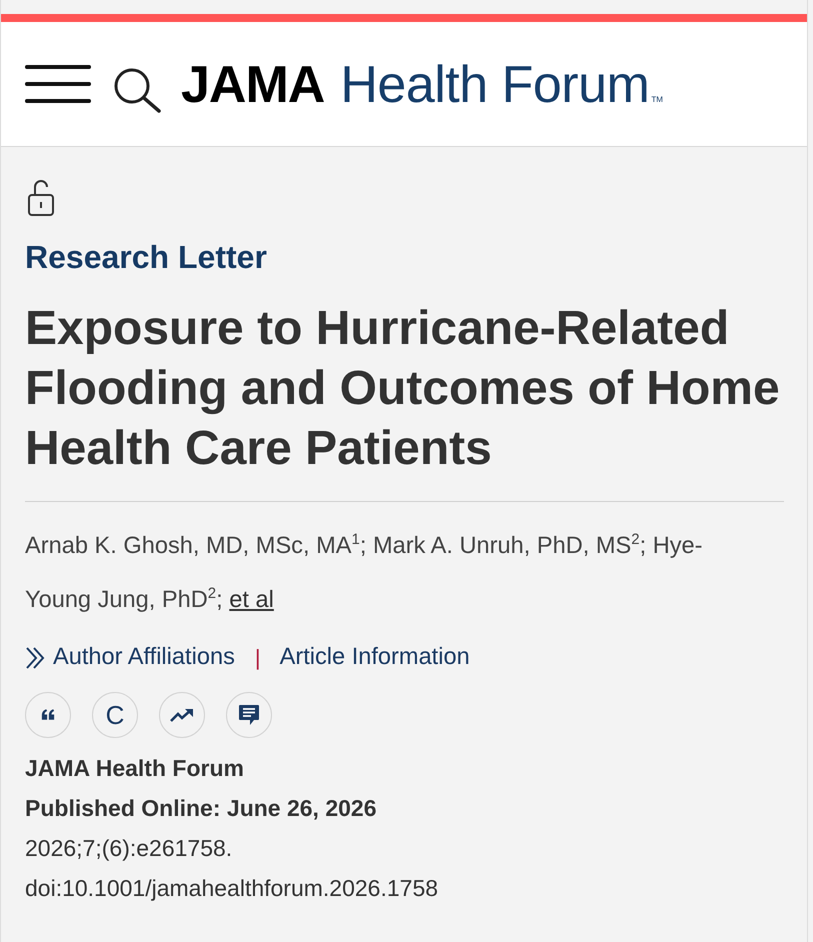 The image size is (813, 942). I want to click on section-link: Author Affiliations, so click(144, 658).